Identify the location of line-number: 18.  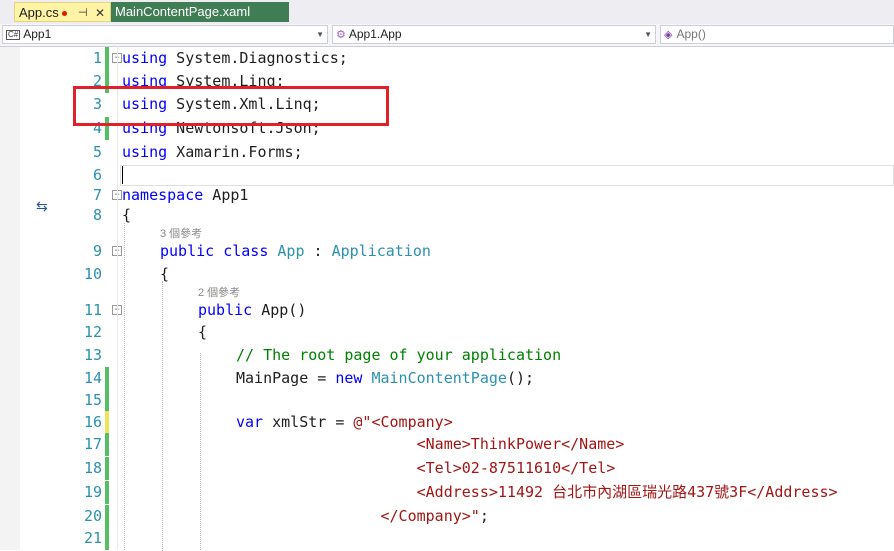
(92, 468).